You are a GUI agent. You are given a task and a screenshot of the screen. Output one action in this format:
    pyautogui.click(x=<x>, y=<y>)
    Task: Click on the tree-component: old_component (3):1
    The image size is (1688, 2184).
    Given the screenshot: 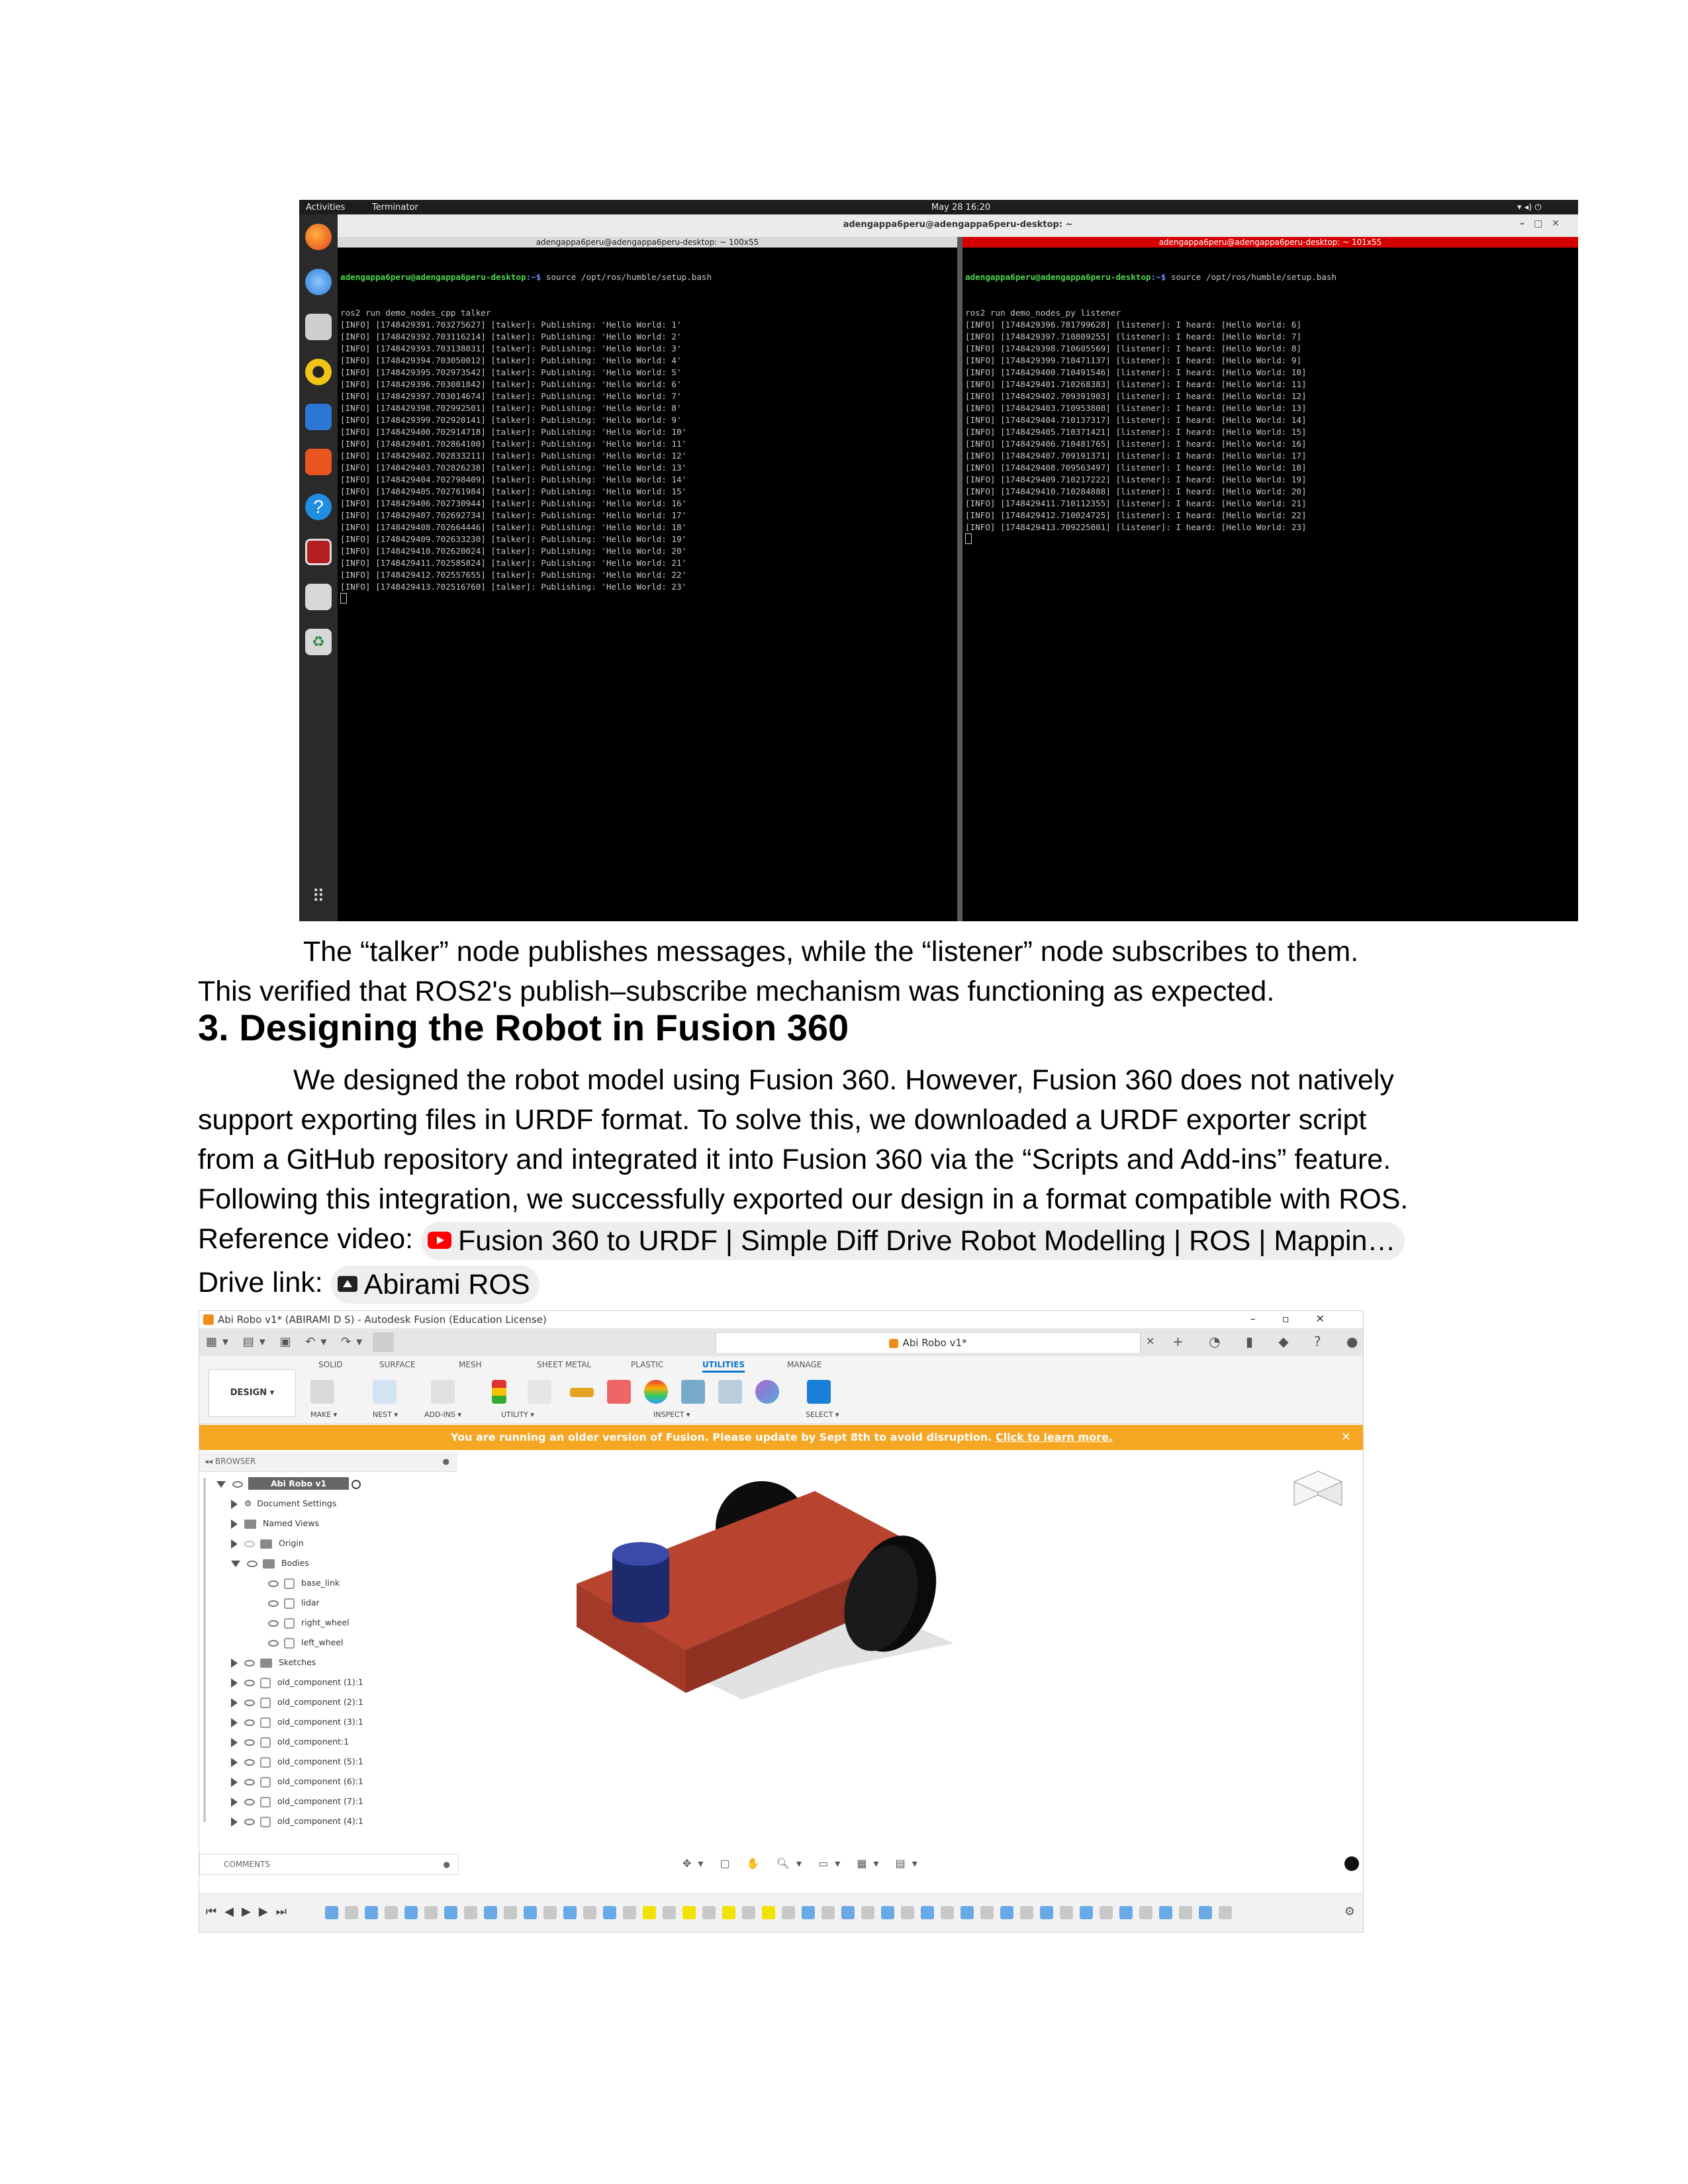 What is the action you would take?
    pyautogui.click(x=297, y=1722)
    